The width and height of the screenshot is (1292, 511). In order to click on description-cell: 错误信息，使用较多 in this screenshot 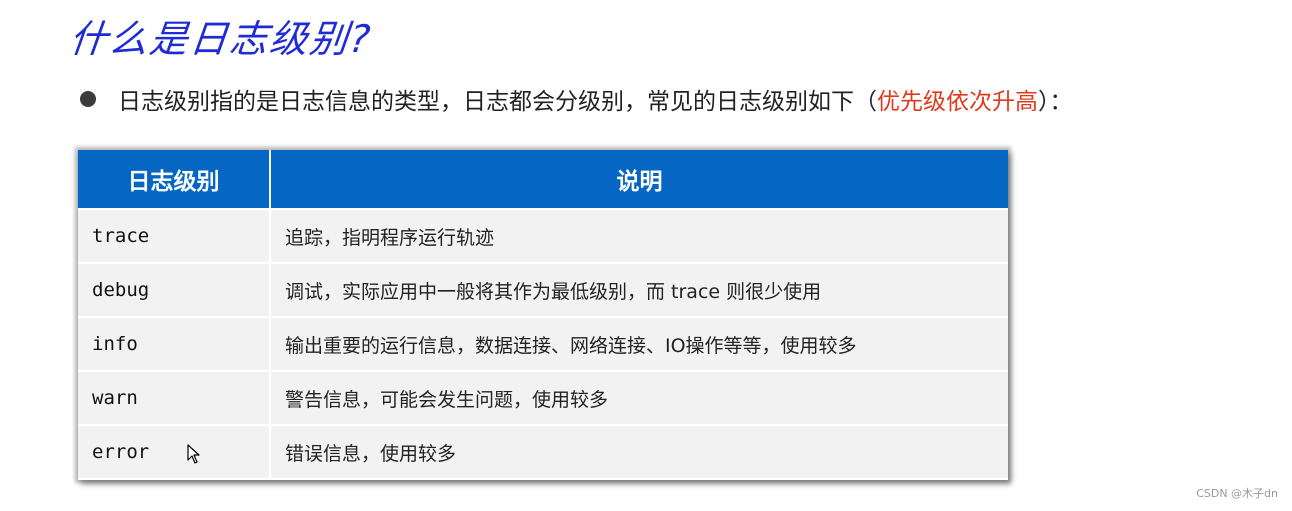, I will do `click(639, 451)`.